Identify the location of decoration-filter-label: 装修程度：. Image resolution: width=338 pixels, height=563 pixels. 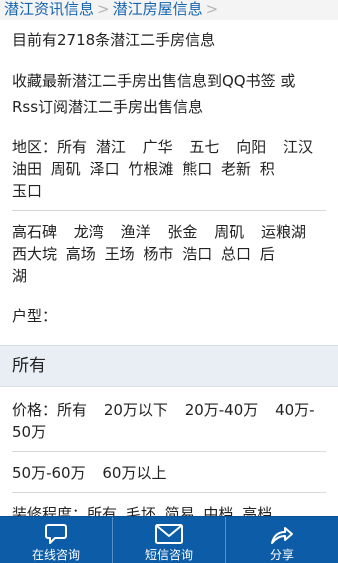
(50, 510).